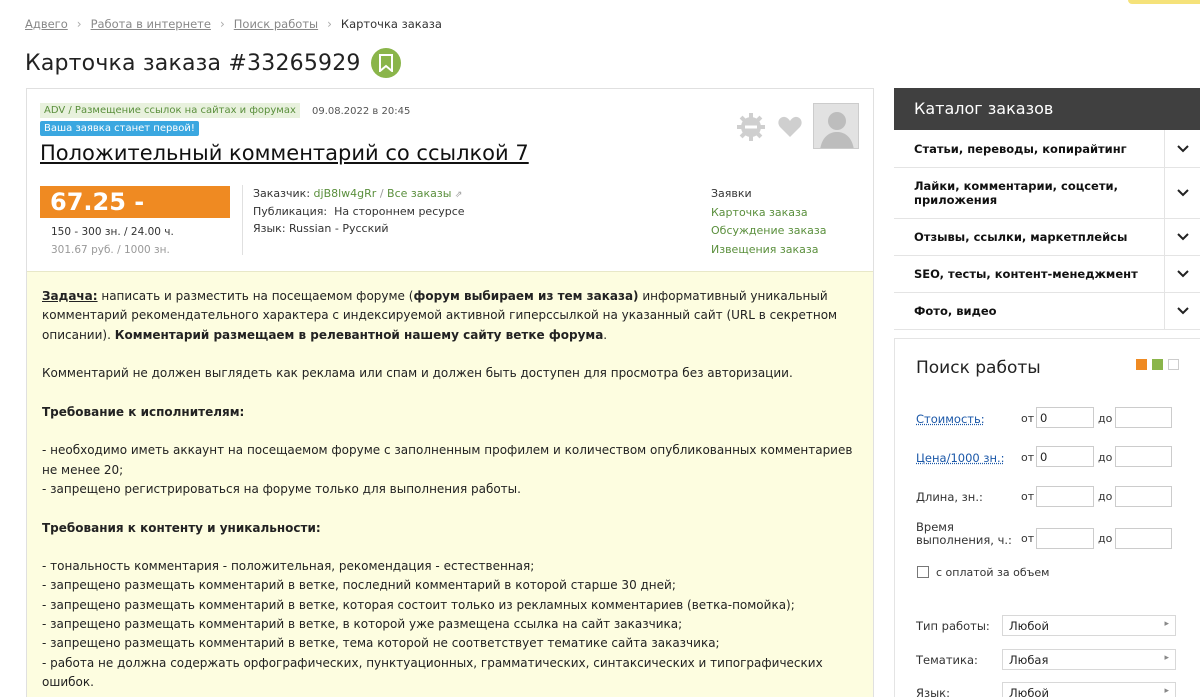  What do you see at coordinates (978, 368) in the screenshot?
I see `search-title: Поиск работы` at bounding box center [978, 368].